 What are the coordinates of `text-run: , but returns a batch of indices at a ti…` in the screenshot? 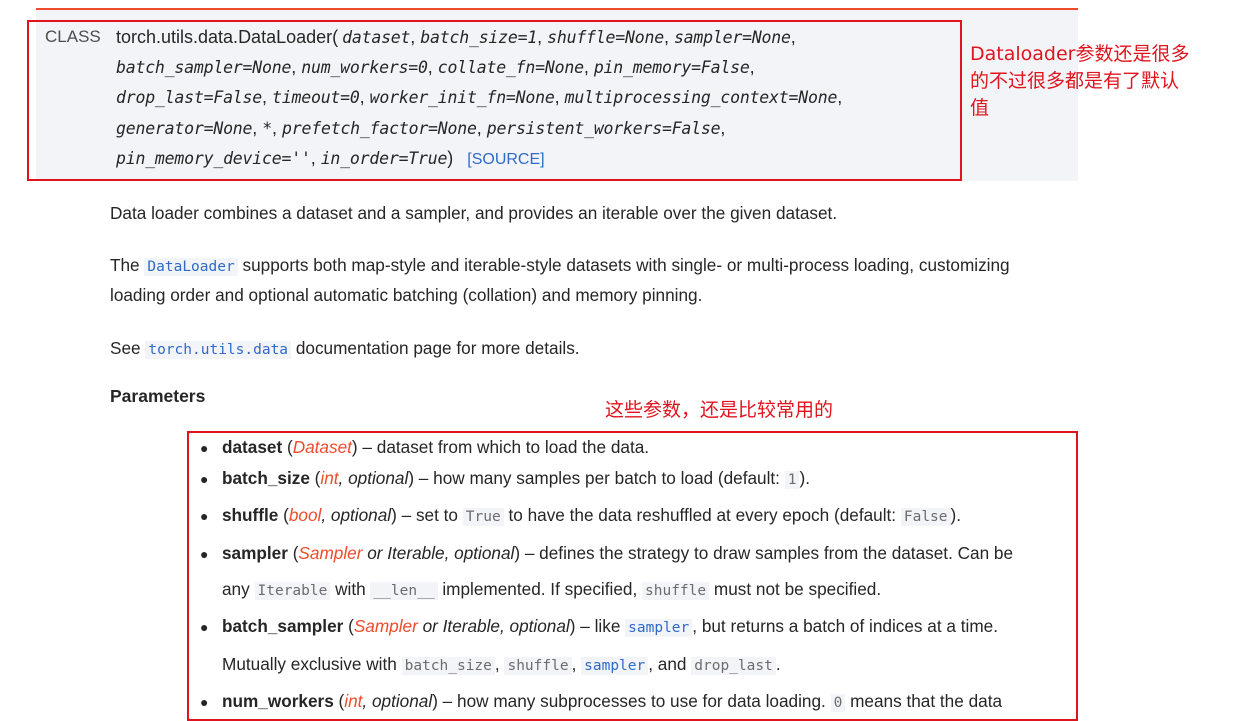 It's located at (845, 626).